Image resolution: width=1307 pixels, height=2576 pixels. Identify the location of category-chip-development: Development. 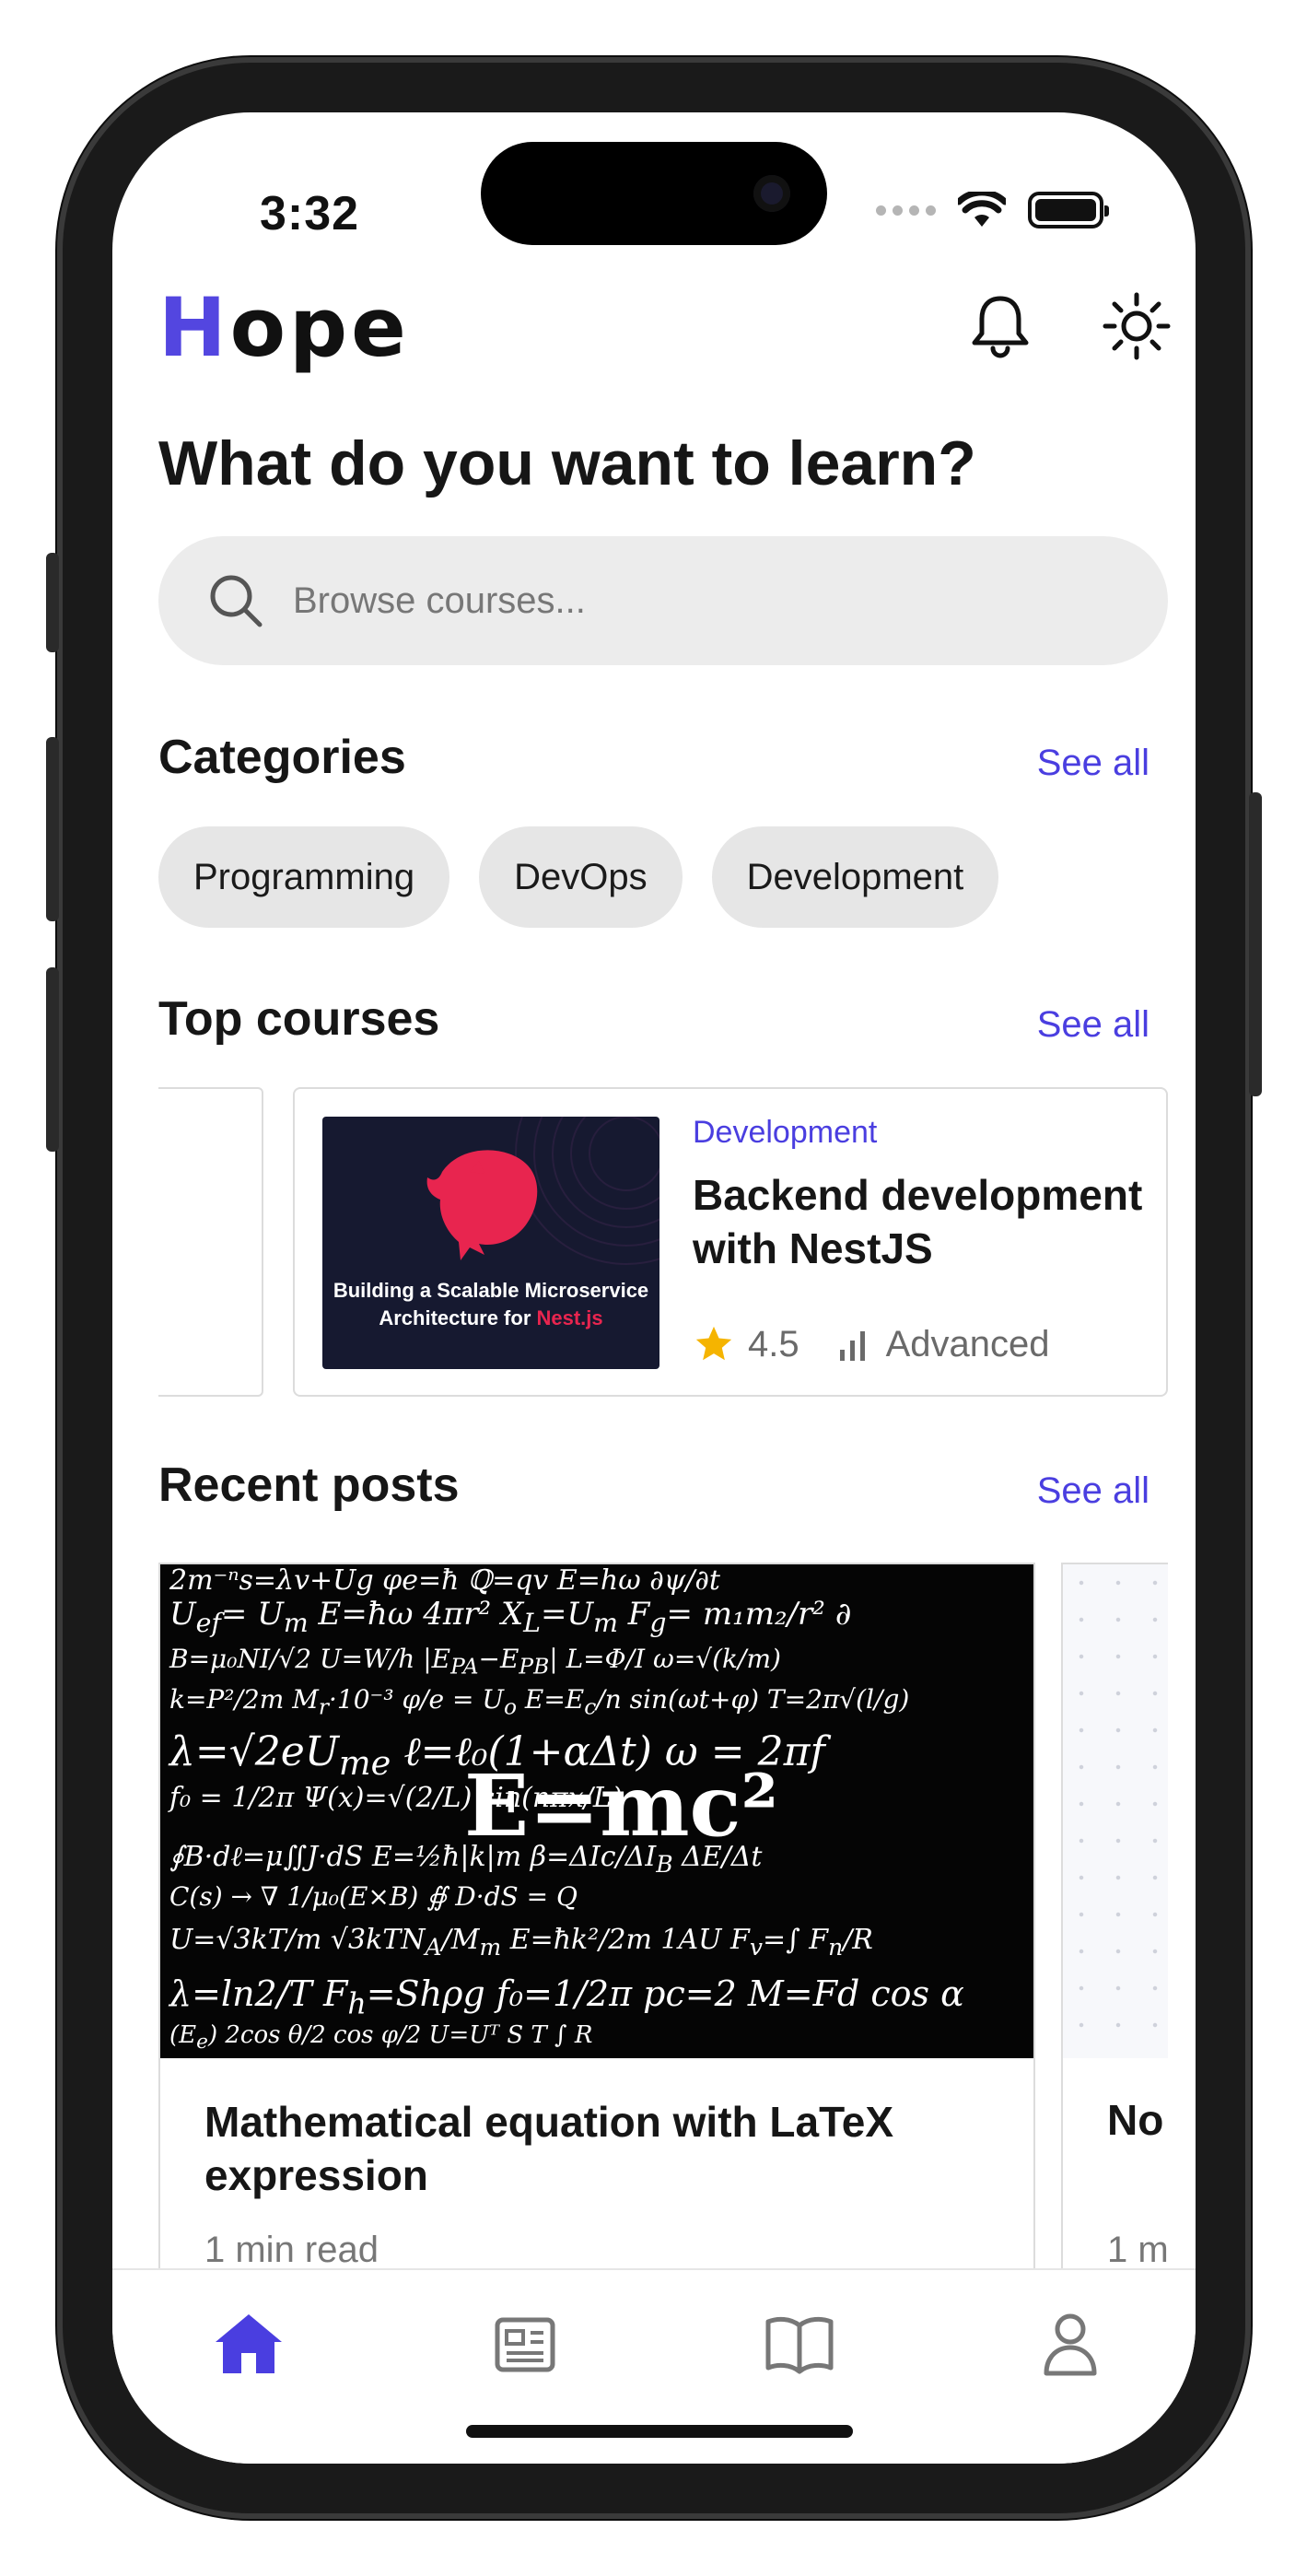
(855, 877).